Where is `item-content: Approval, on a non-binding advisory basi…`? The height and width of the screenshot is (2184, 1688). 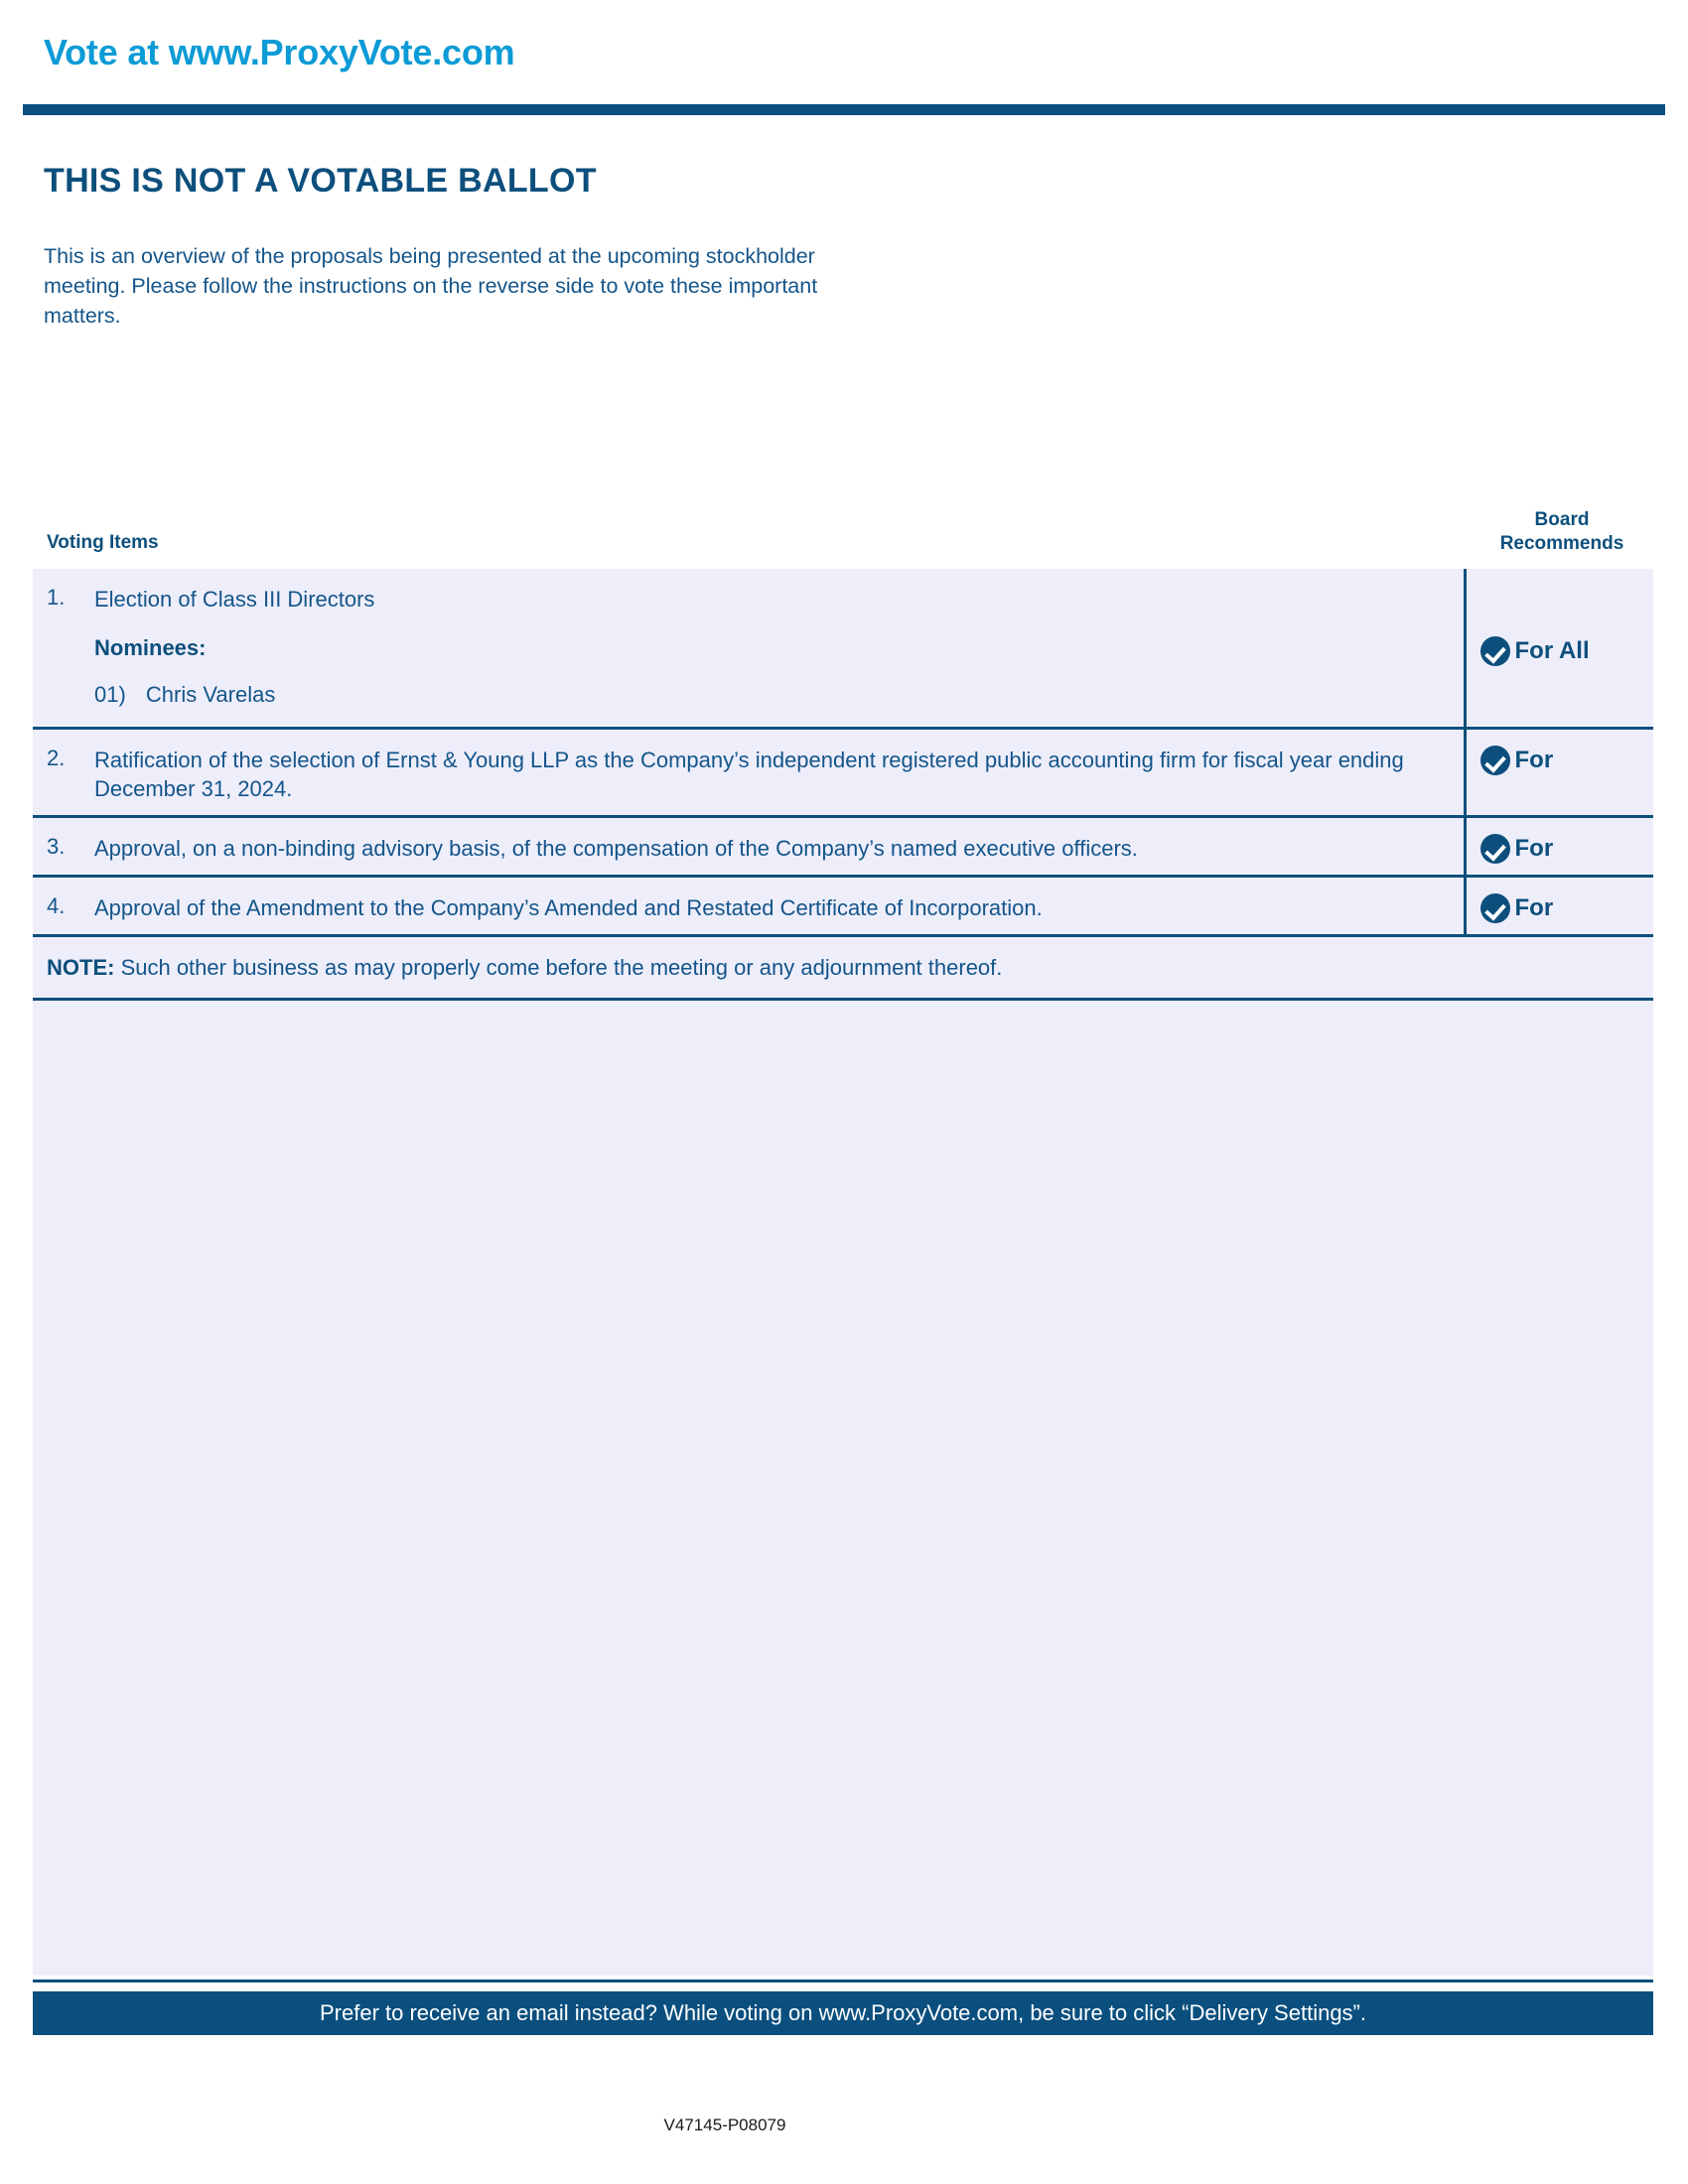
item-content: Approval, on a non-binding advisory basi… is located at coordinates (780, 847).